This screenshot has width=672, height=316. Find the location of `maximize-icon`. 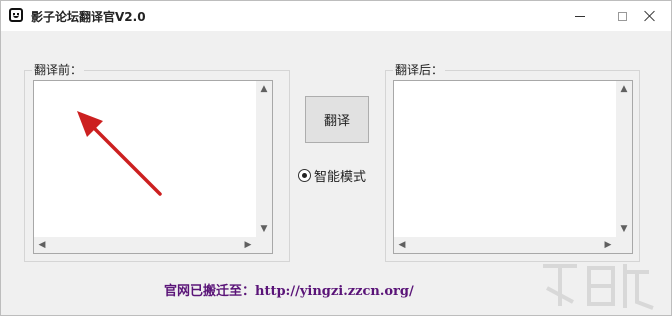

maximize-icon is located at coordinates (622, 16).